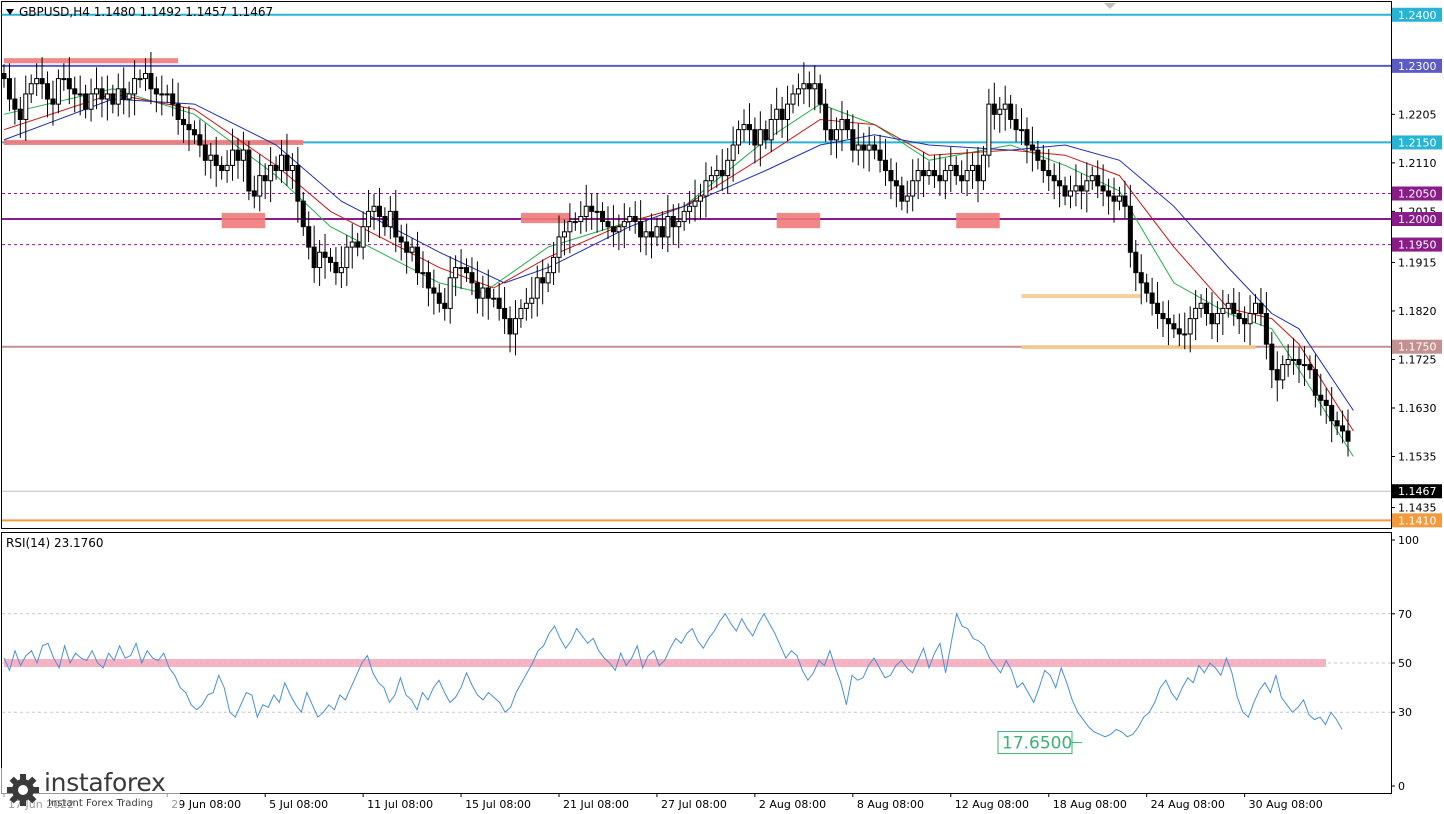  Describe the element at coordinates (1408, 540) in the screenshot. I see `rsi-tick-label: 100` at that location.